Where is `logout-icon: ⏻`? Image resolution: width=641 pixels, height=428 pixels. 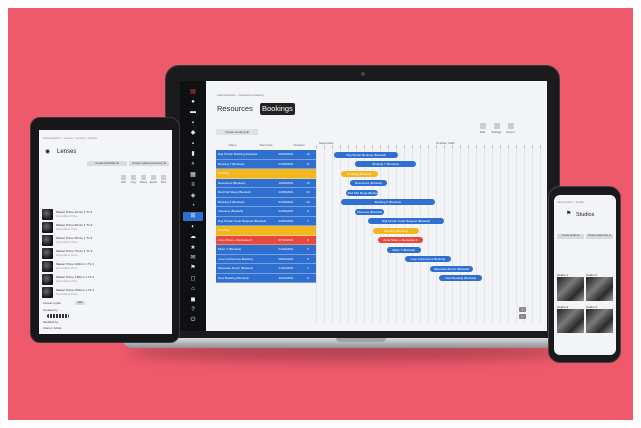
logout-icon: ⏻ is located at coordinates (193, 320).